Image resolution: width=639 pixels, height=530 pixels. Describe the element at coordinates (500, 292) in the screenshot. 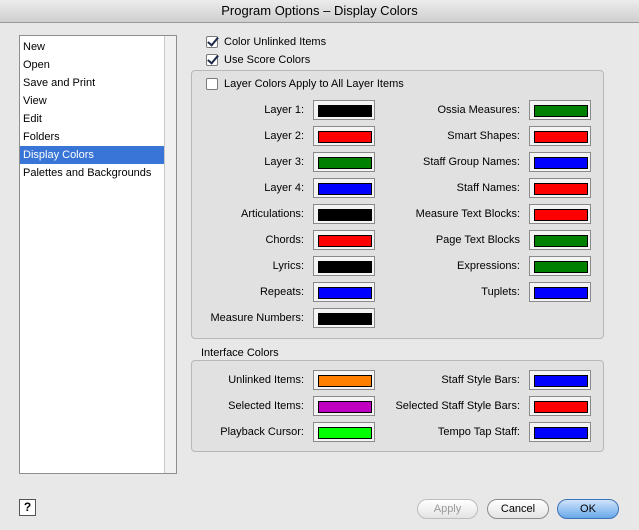

I see `tuplets-label: Tuplets:` at that location.